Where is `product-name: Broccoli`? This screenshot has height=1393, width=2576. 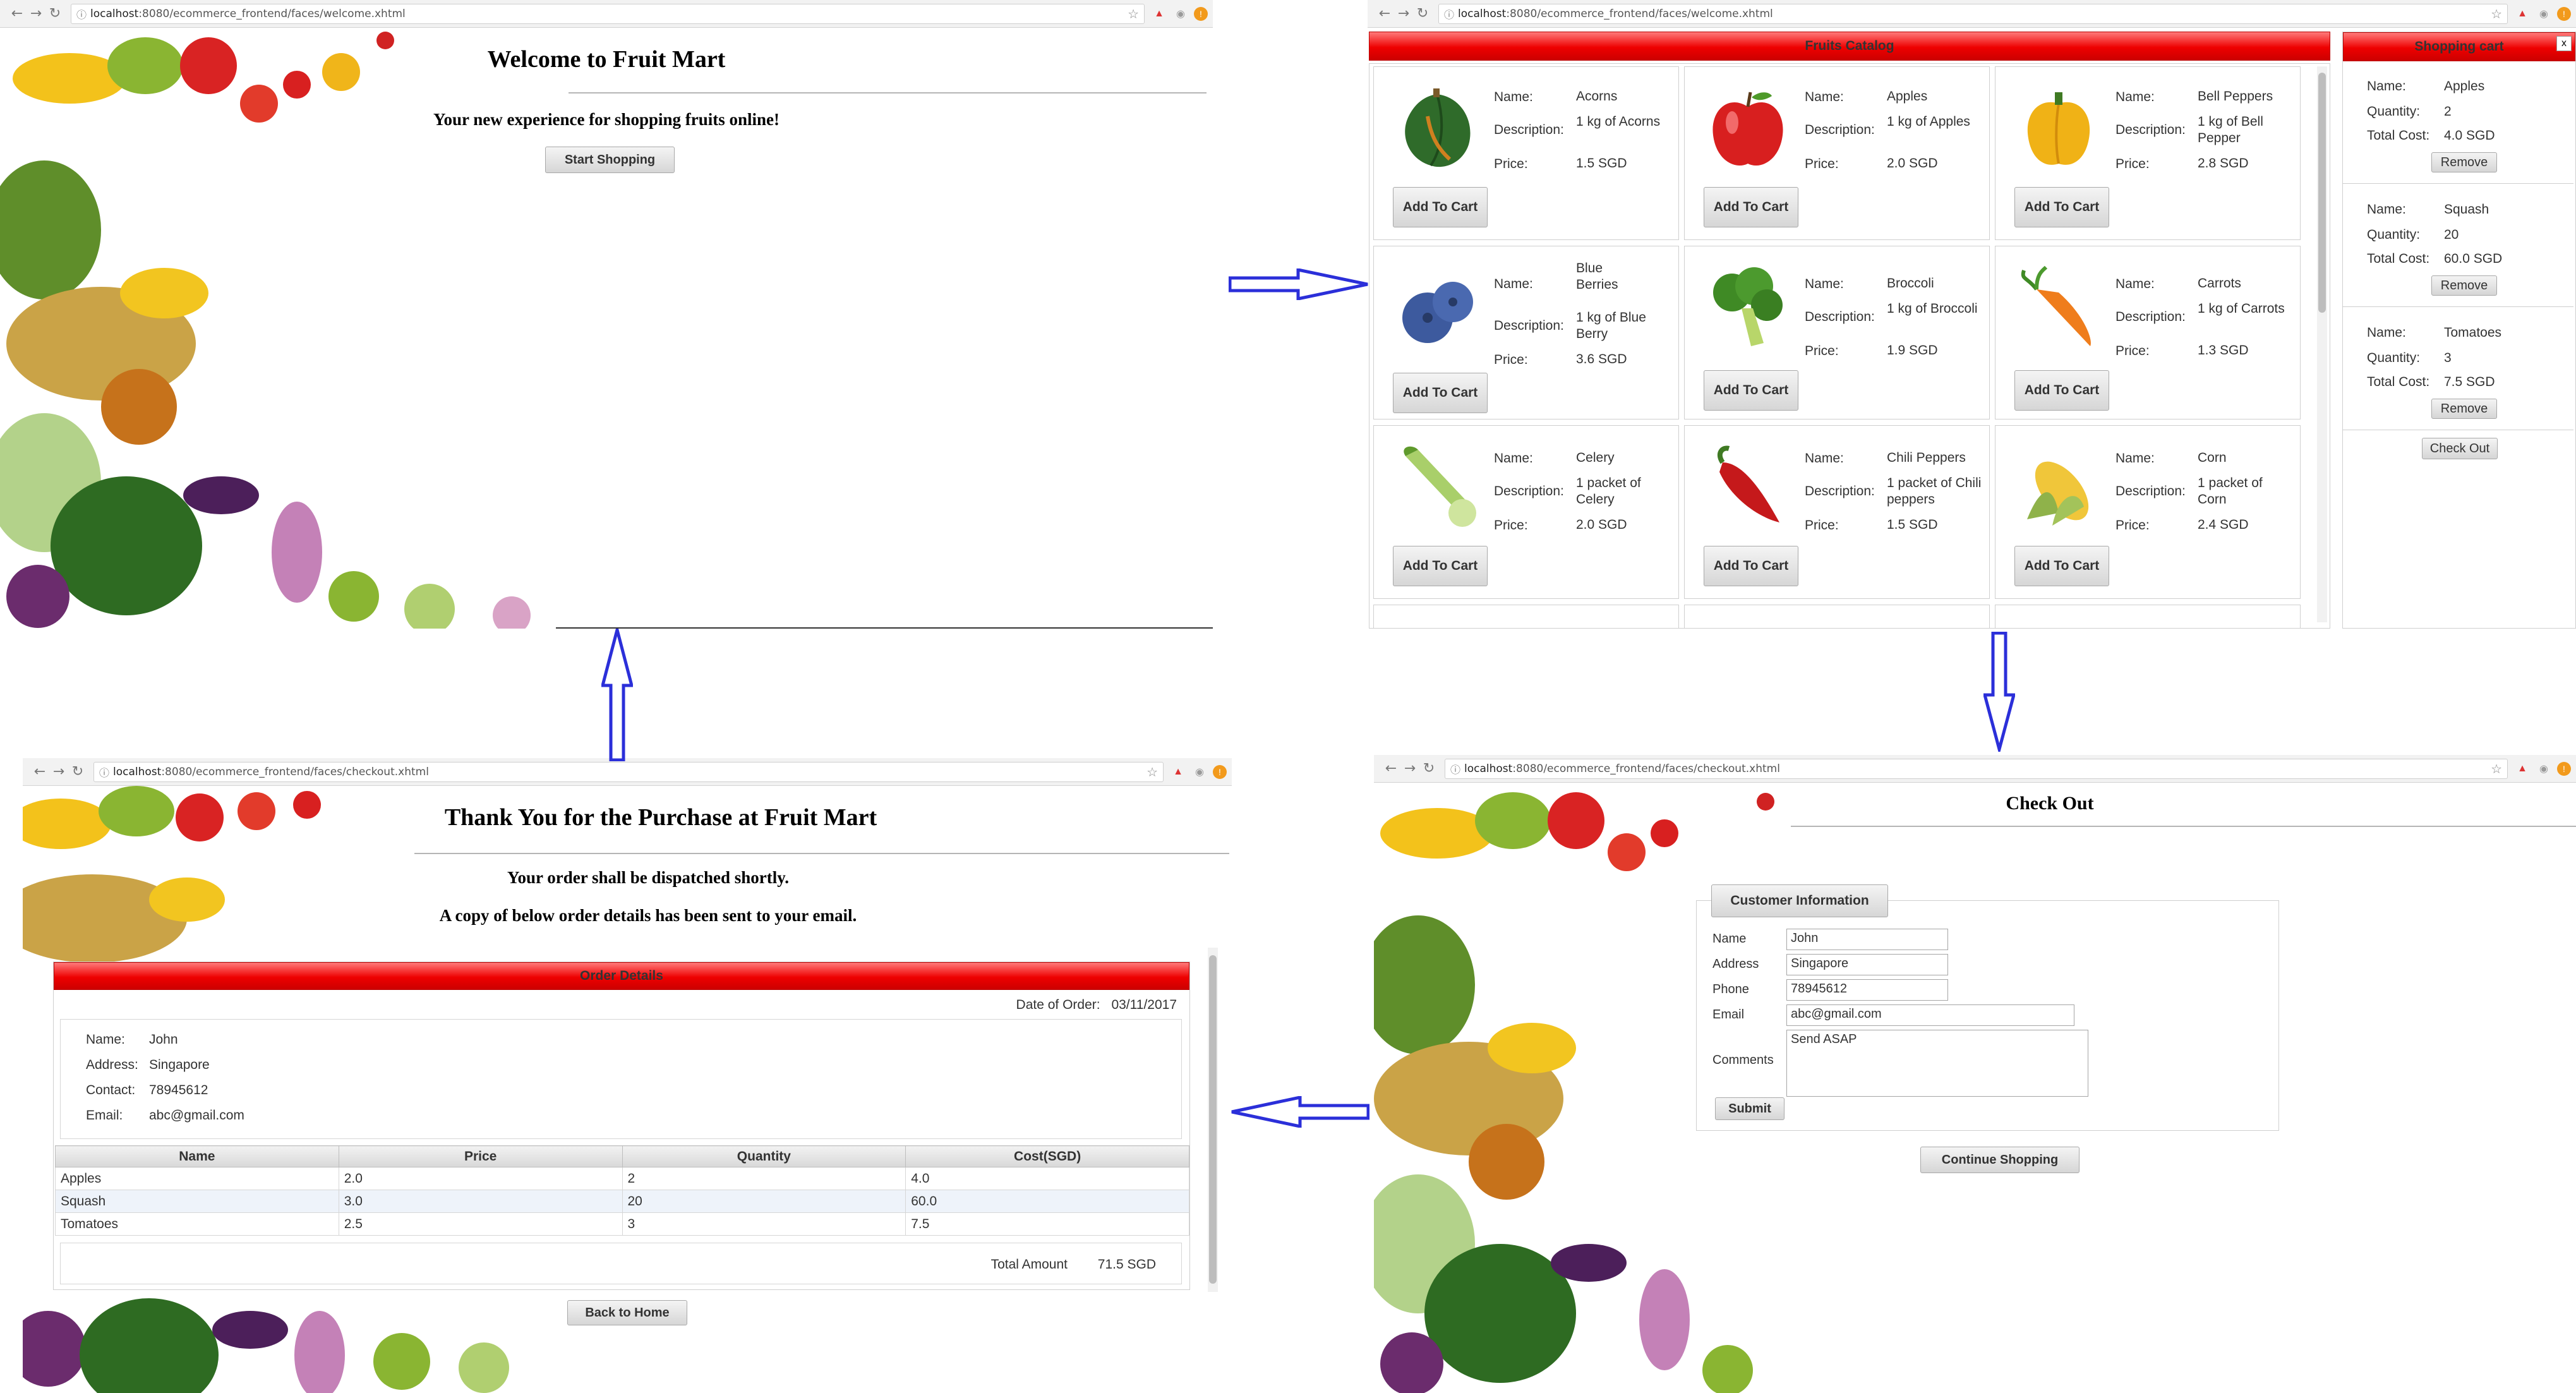 product-name: Broccoli is located at coordinates (1910, 283).